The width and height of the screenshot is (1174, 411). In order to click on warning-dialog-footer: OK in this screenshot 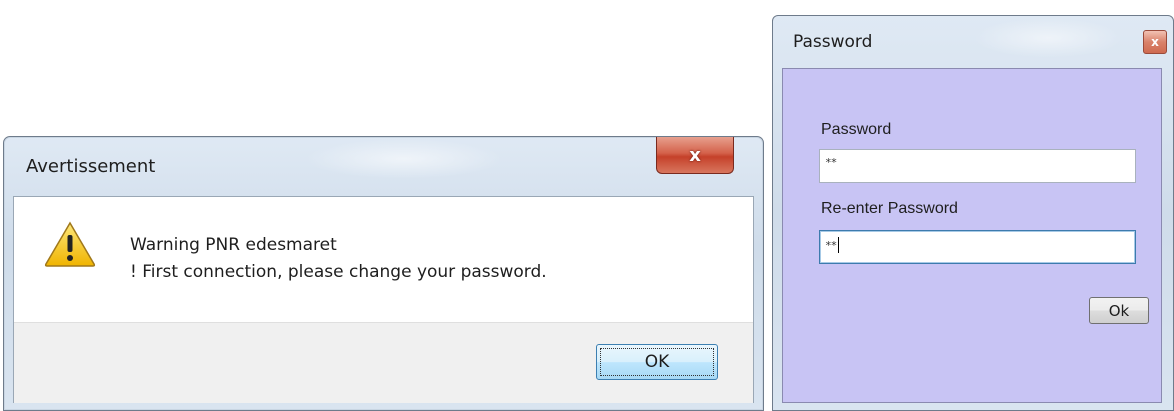, I will do `click(383, 362)`.